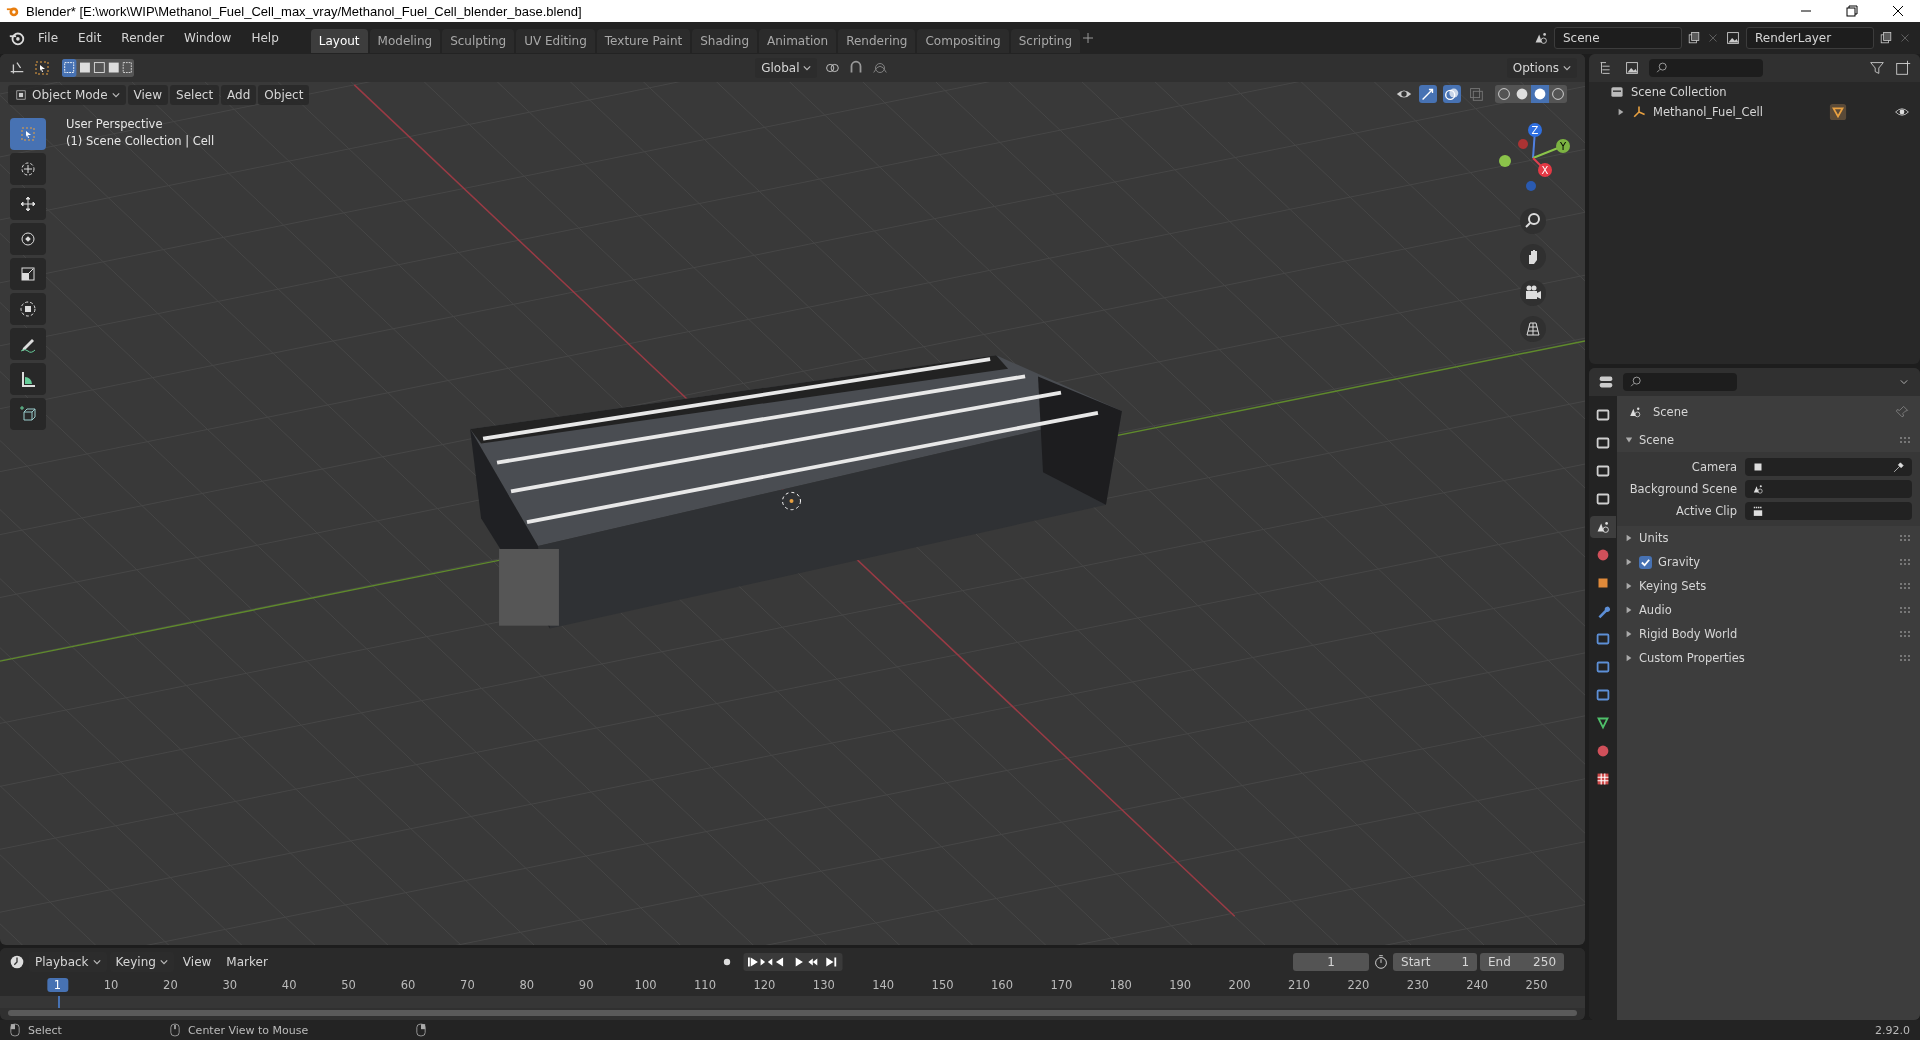 The image size is (1920, 1040). I want to click on timeline-menu: Marker, so click(247, 962).